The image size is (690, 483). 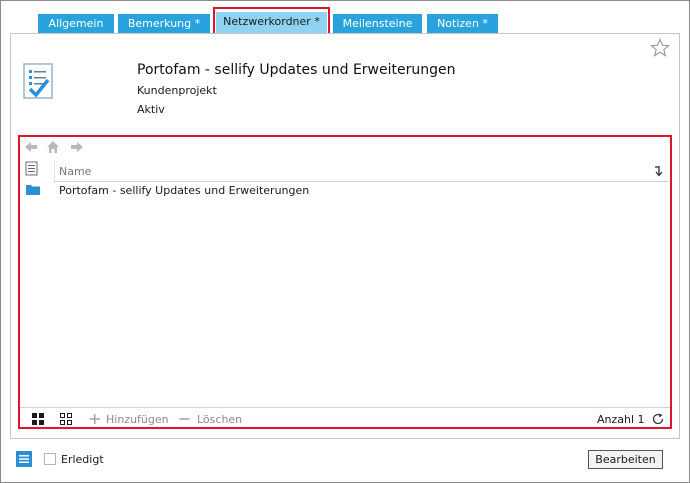 What do you see at coordinates (462, 23) in the screenshot?
I see `tab-notizen: Notizen *` at bounding box center [462, 23].